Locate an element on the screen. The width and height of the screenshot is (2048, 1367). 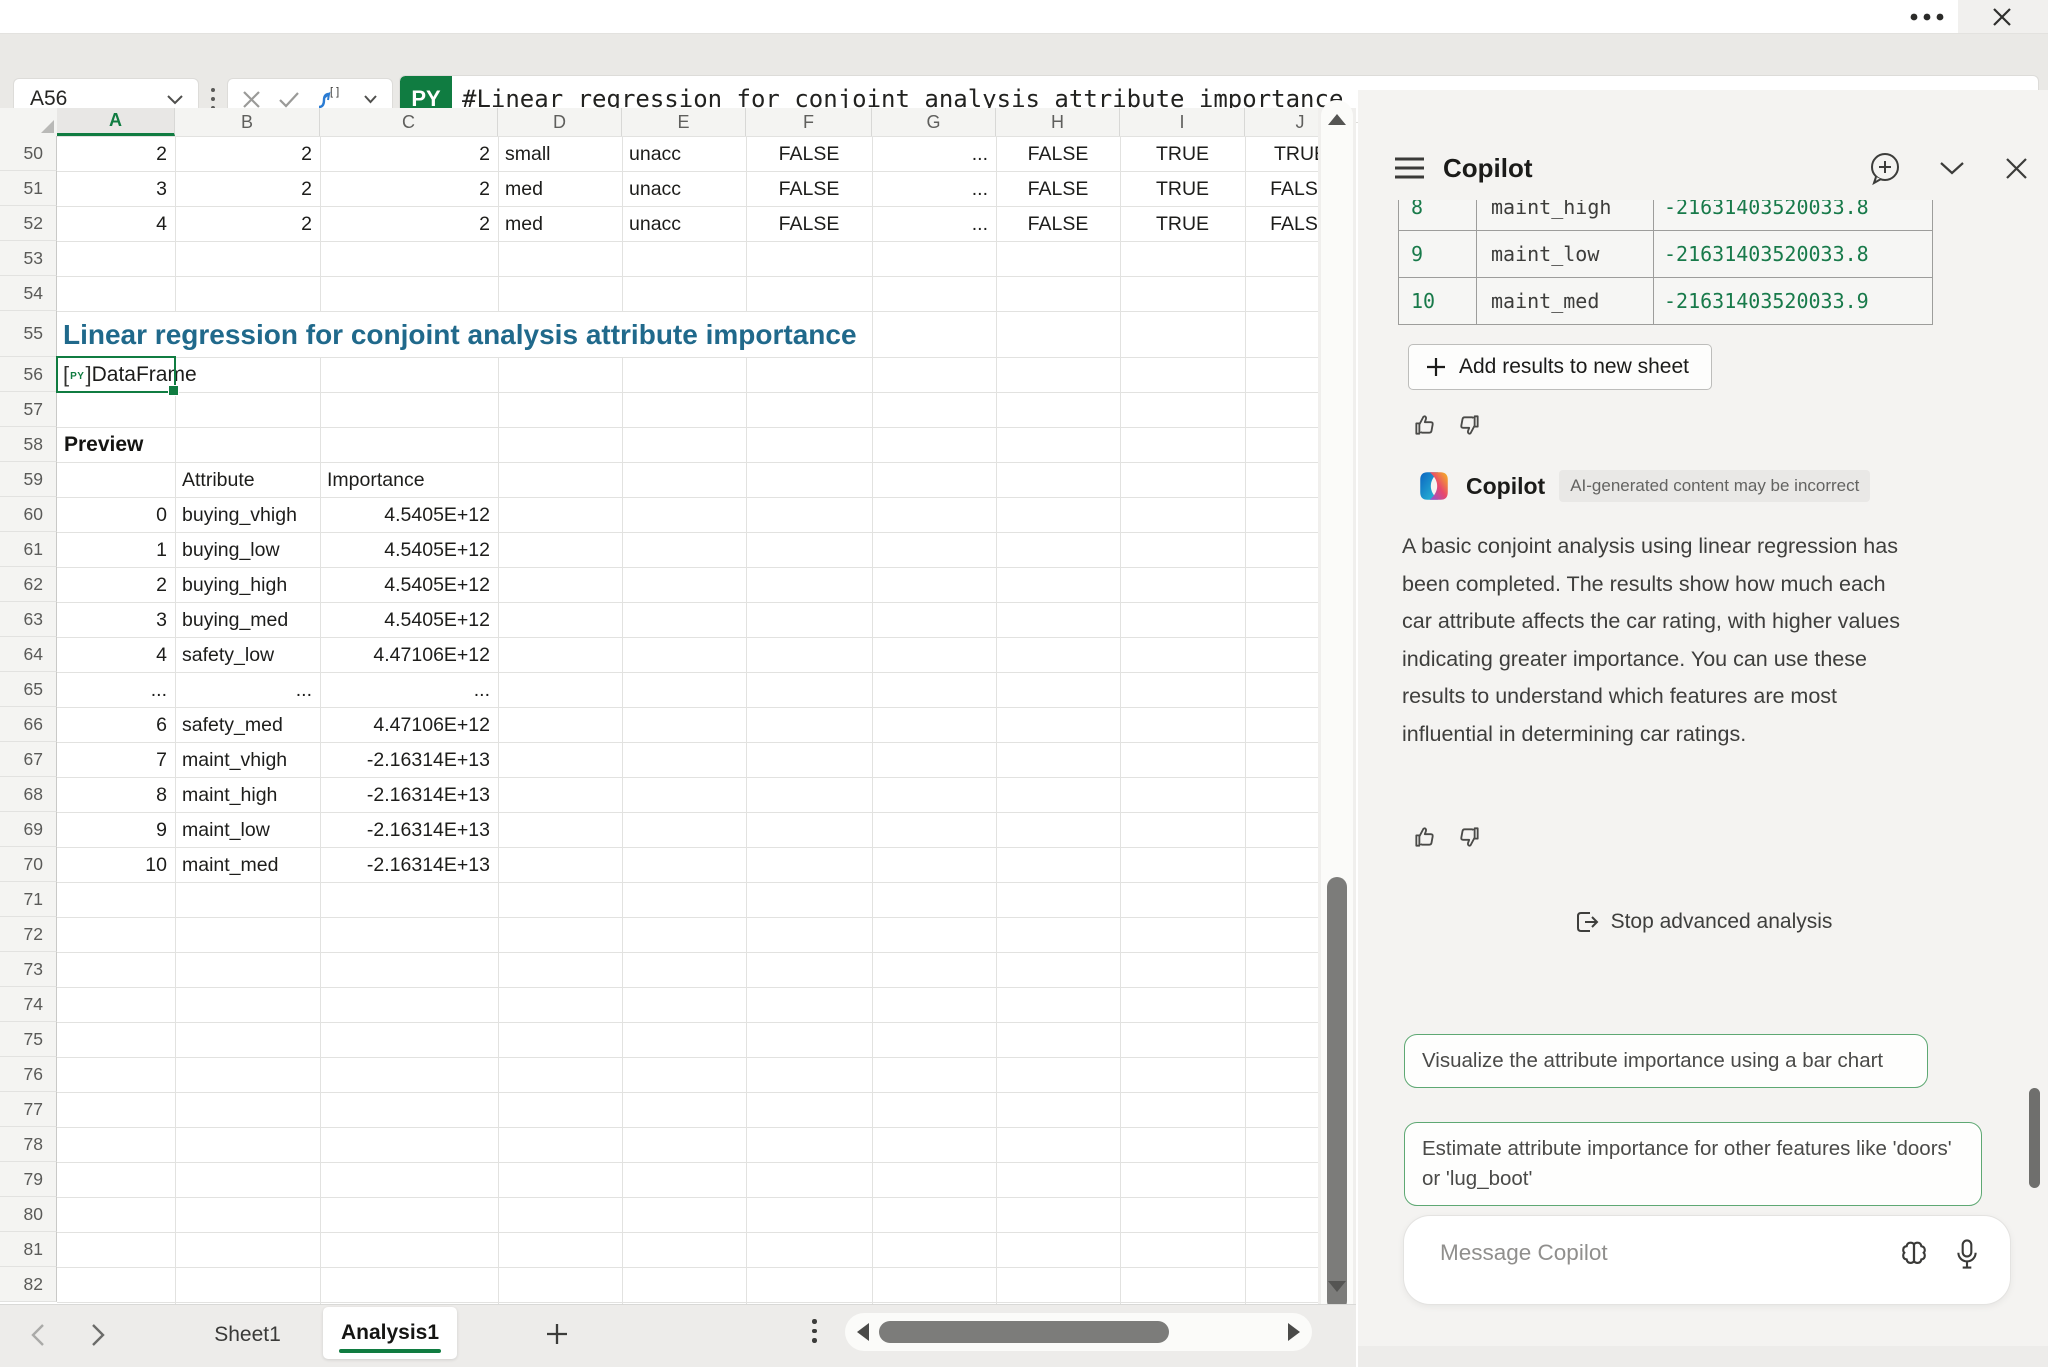
cell-B59: Attribute is located at coordinates (247, 480).